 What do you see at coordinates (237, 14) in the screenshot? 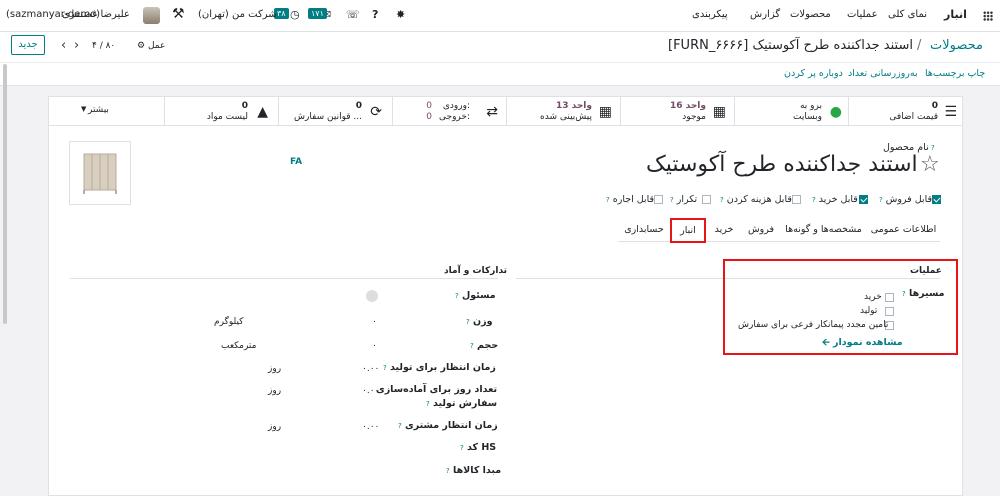
I see `company-switcher: شرکت من (تهران)` at bounding box center [237, 14].